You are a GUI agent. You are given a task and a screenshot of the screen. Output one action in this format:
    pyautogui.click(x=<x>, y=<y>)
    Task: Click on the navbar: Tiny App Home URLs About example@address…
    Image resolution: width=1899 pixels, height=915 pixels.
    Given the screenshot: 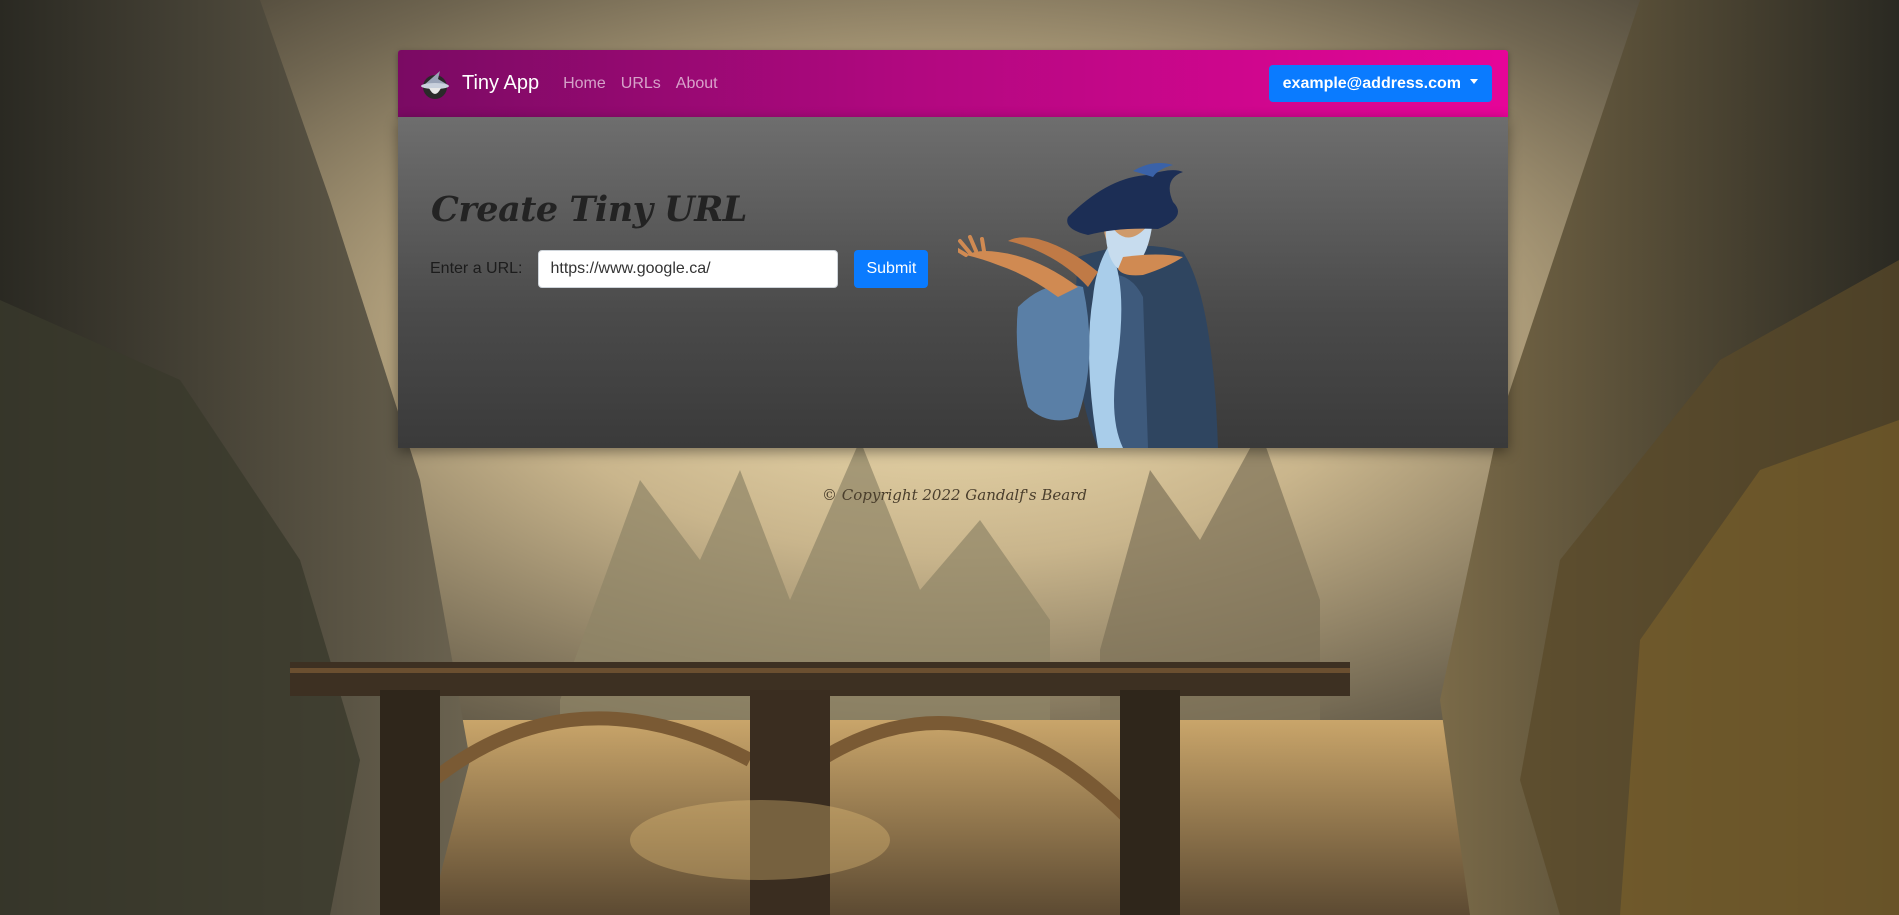 What is the action you would take?
    pyautogui.click(x=953, y=83)
    